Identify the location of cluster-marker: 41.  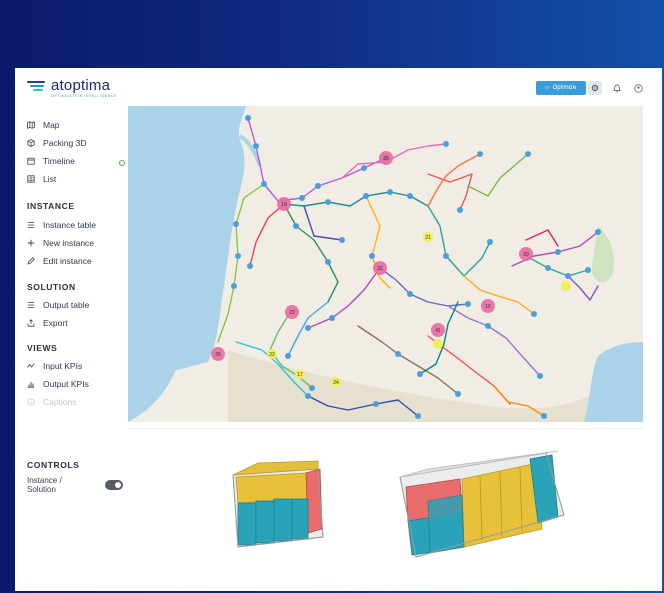
(438, 330).